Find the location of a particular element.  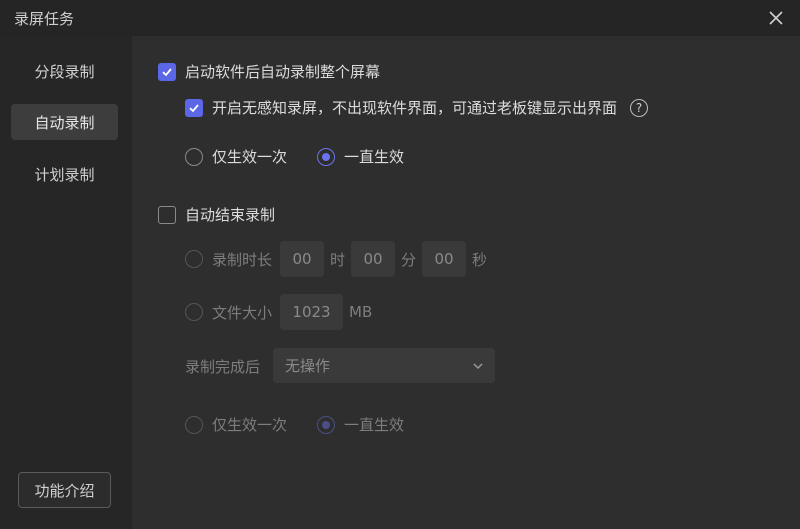

auto-start-label: 启动软件后自动录制整个屏幕 is located at coordinates (283, 72).